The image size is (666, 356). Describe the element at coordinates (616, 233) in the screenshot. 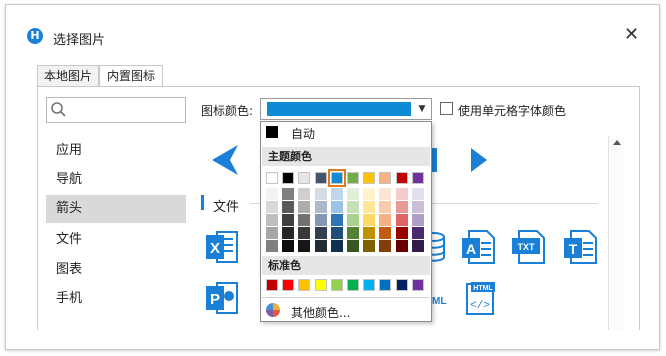

I see `scrollbar` at that location.